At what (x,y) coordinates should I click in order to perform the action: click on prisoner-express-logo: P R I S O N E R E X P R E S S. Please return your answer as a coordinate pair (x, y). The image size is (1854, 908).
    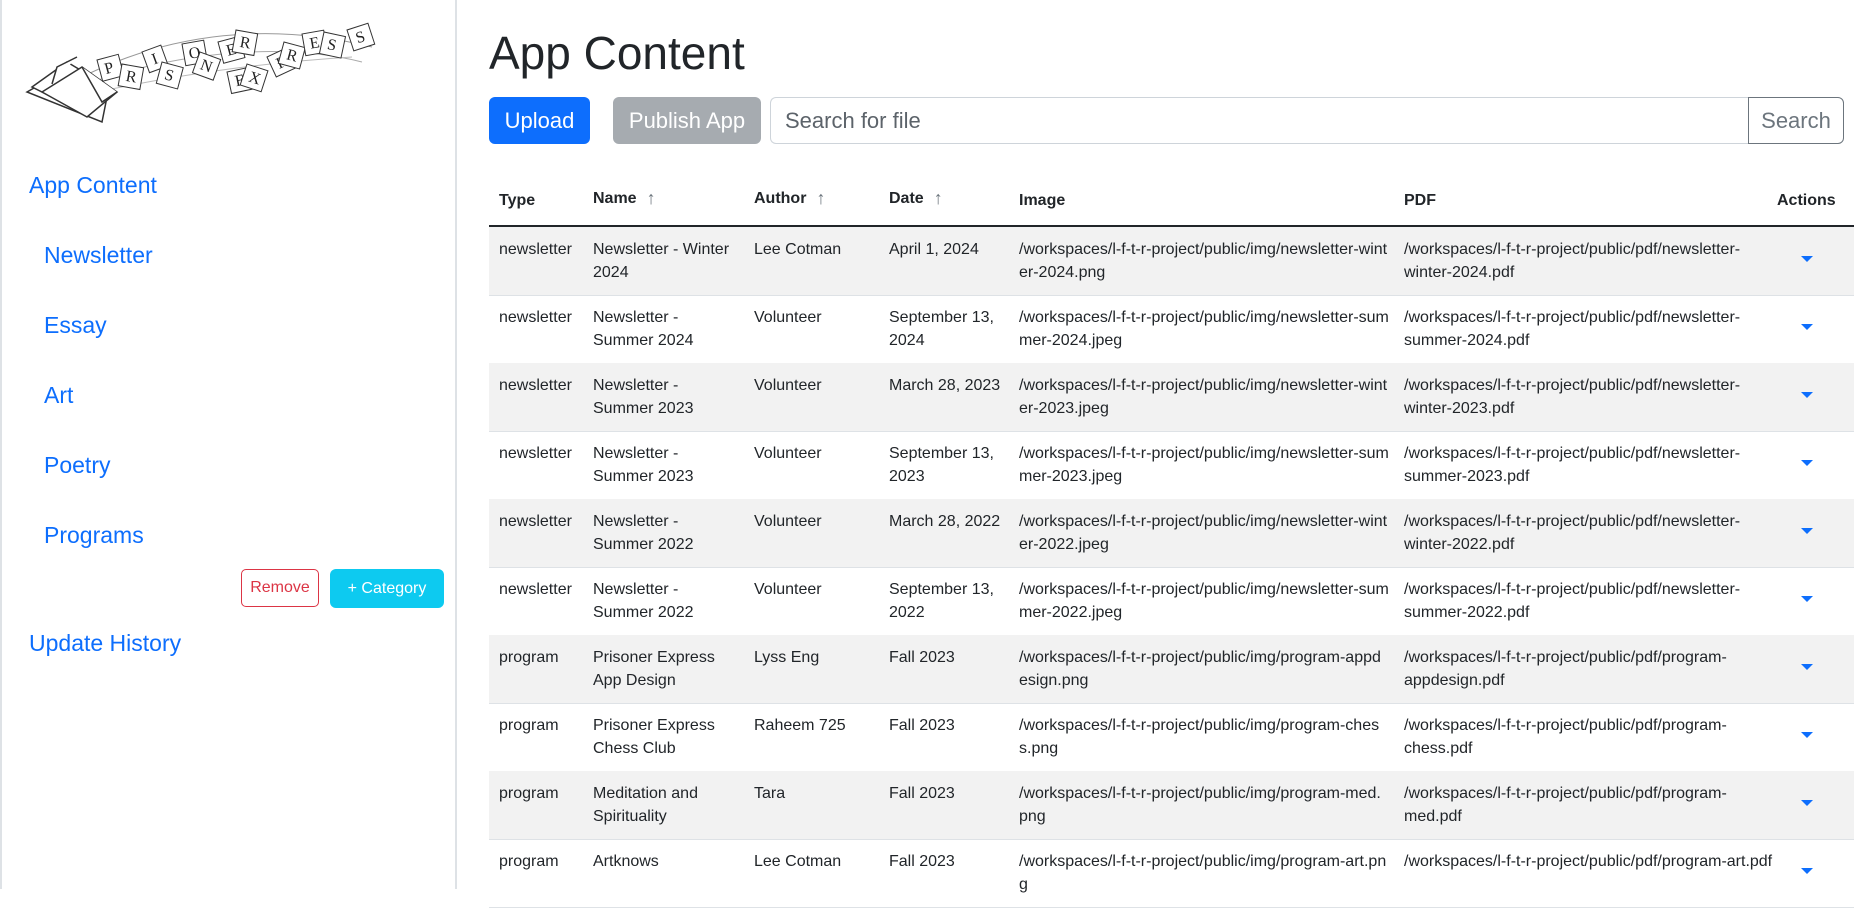
    Looking at the image, I should click on (207, 77).